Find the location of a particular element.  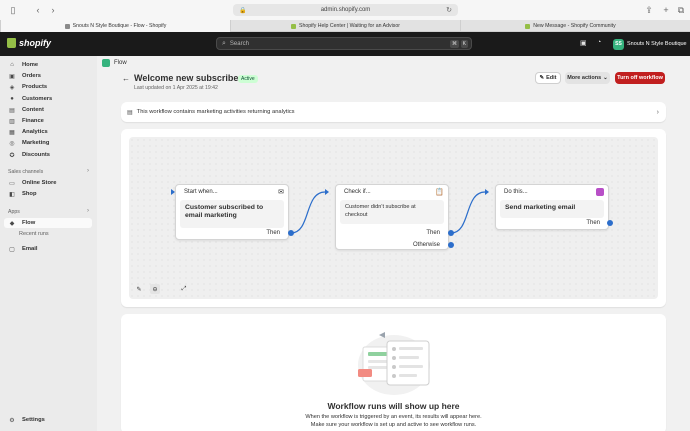

connector-trigger-condition is located at coordinates (308, 212).